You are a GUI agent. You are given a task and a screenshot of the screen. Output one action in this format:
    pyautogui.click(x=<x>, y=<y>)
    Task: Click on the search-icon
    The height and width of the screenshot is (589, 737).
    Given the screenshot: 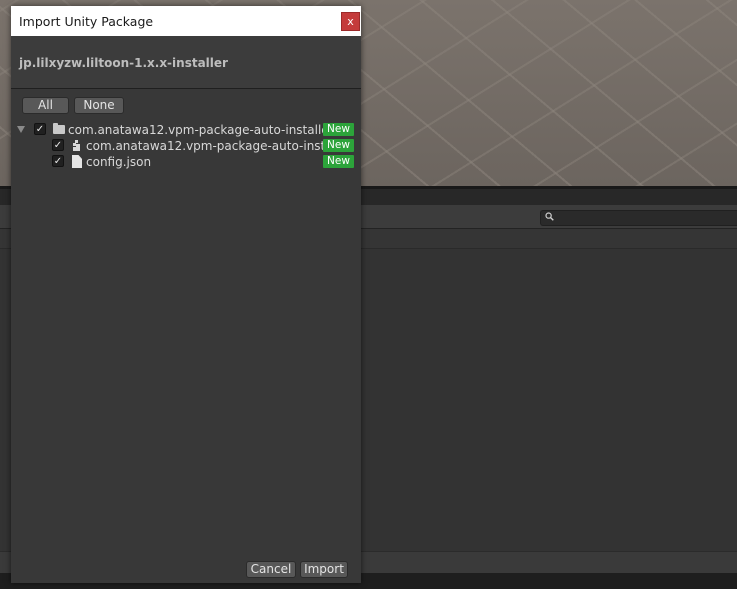 What is the action you would take?
    pyautogui.click(x=549, y=218)
    